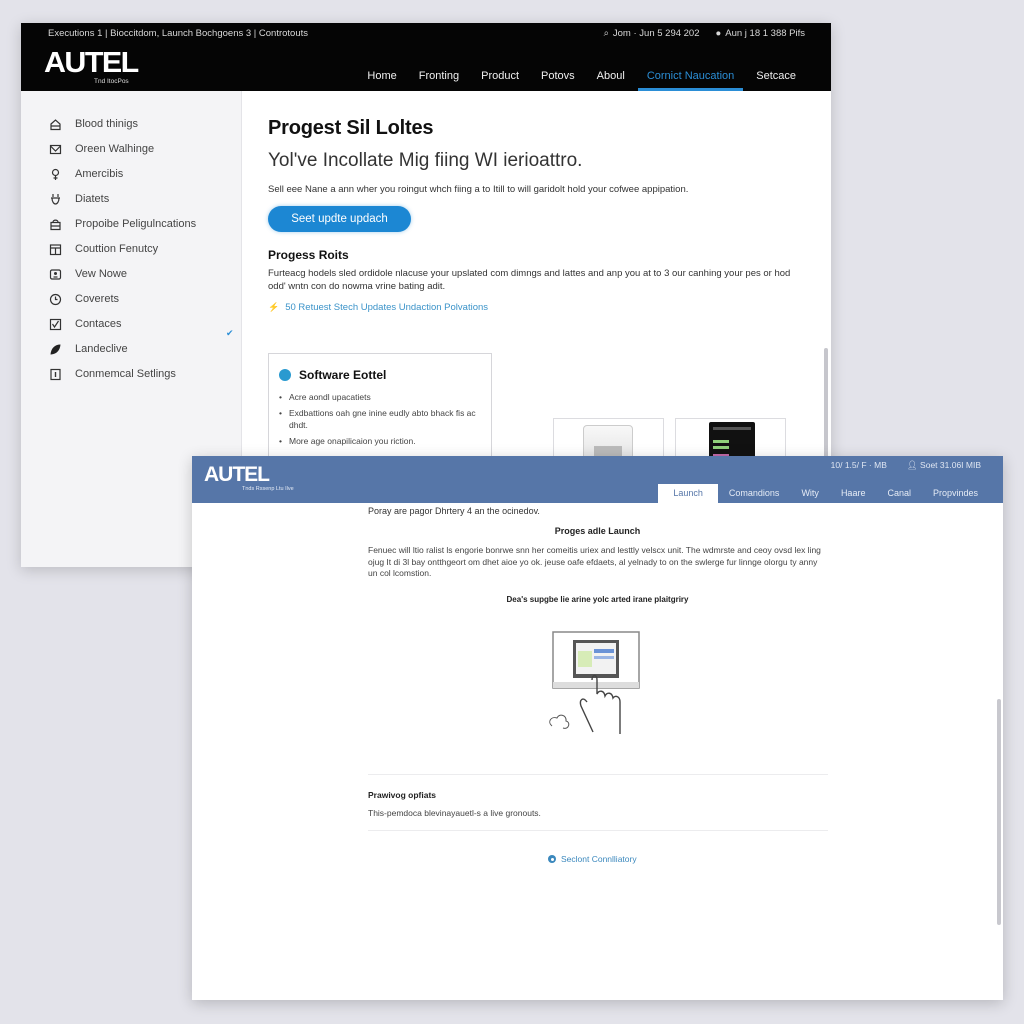 This screenshot has width=1024, height=1024. Describe the element at coordinates (268, 489) in the screenshot. I see `logo-tagline-front: Tnds Rssenp Ltu Ilve` at that location.